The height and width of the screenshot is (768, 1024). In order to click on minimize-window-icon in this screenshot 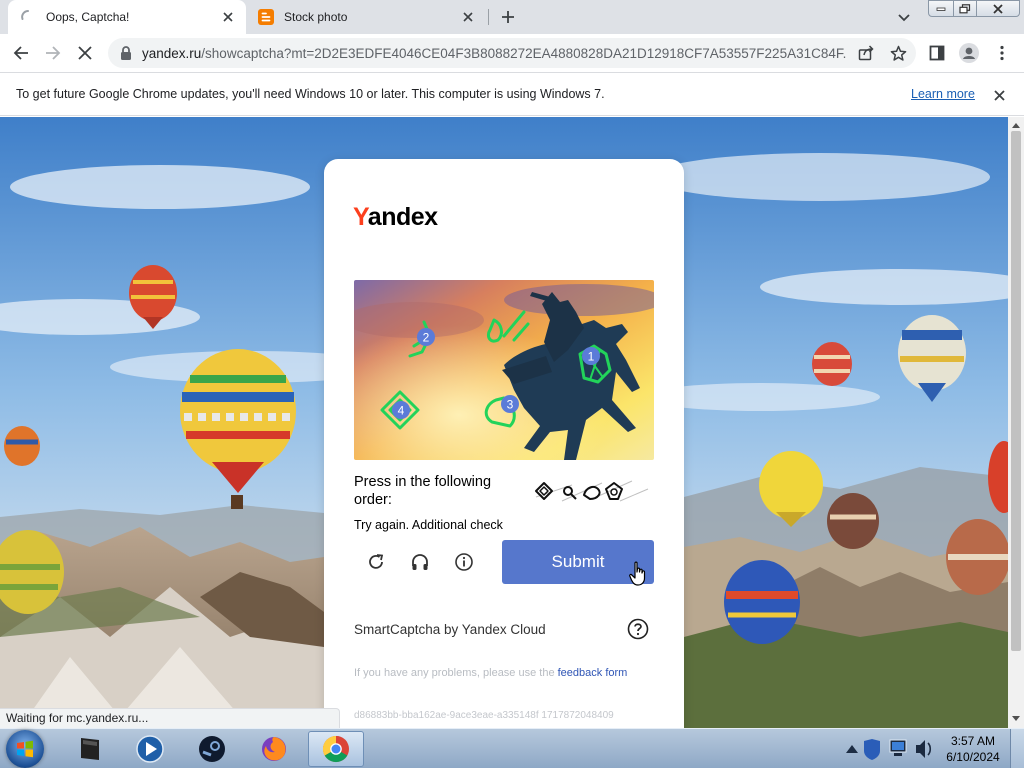, I will do `click(941, 8)`.